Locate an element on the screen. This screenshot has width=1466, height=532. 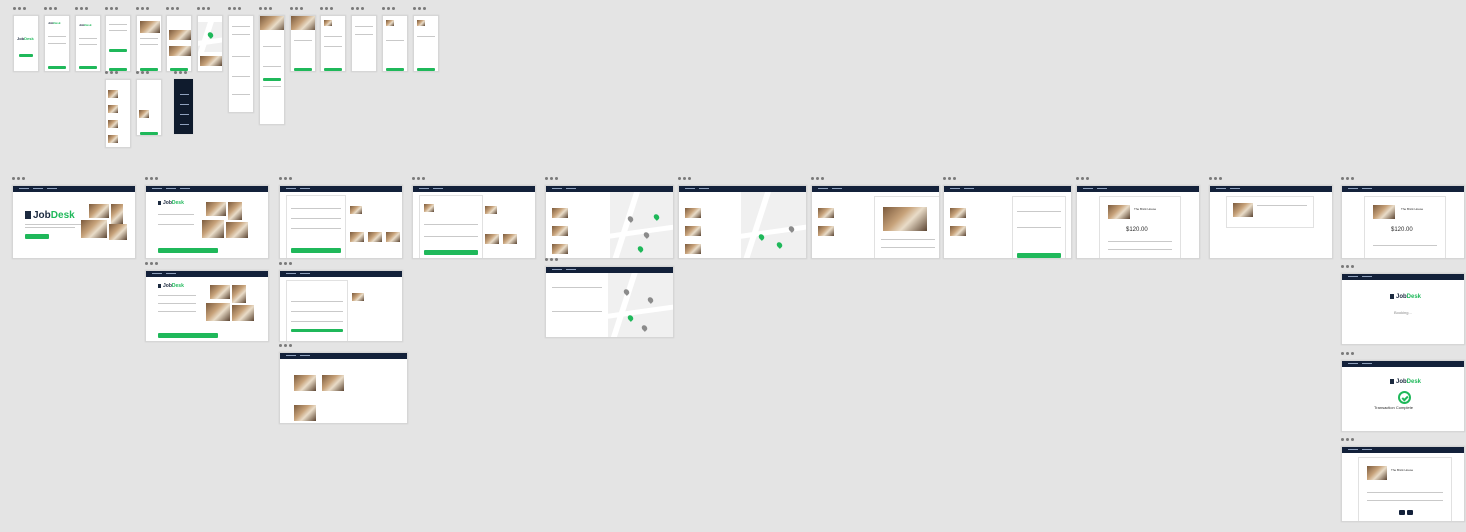
mobile-splash: JobDesk is located at coordinates (26, 39).